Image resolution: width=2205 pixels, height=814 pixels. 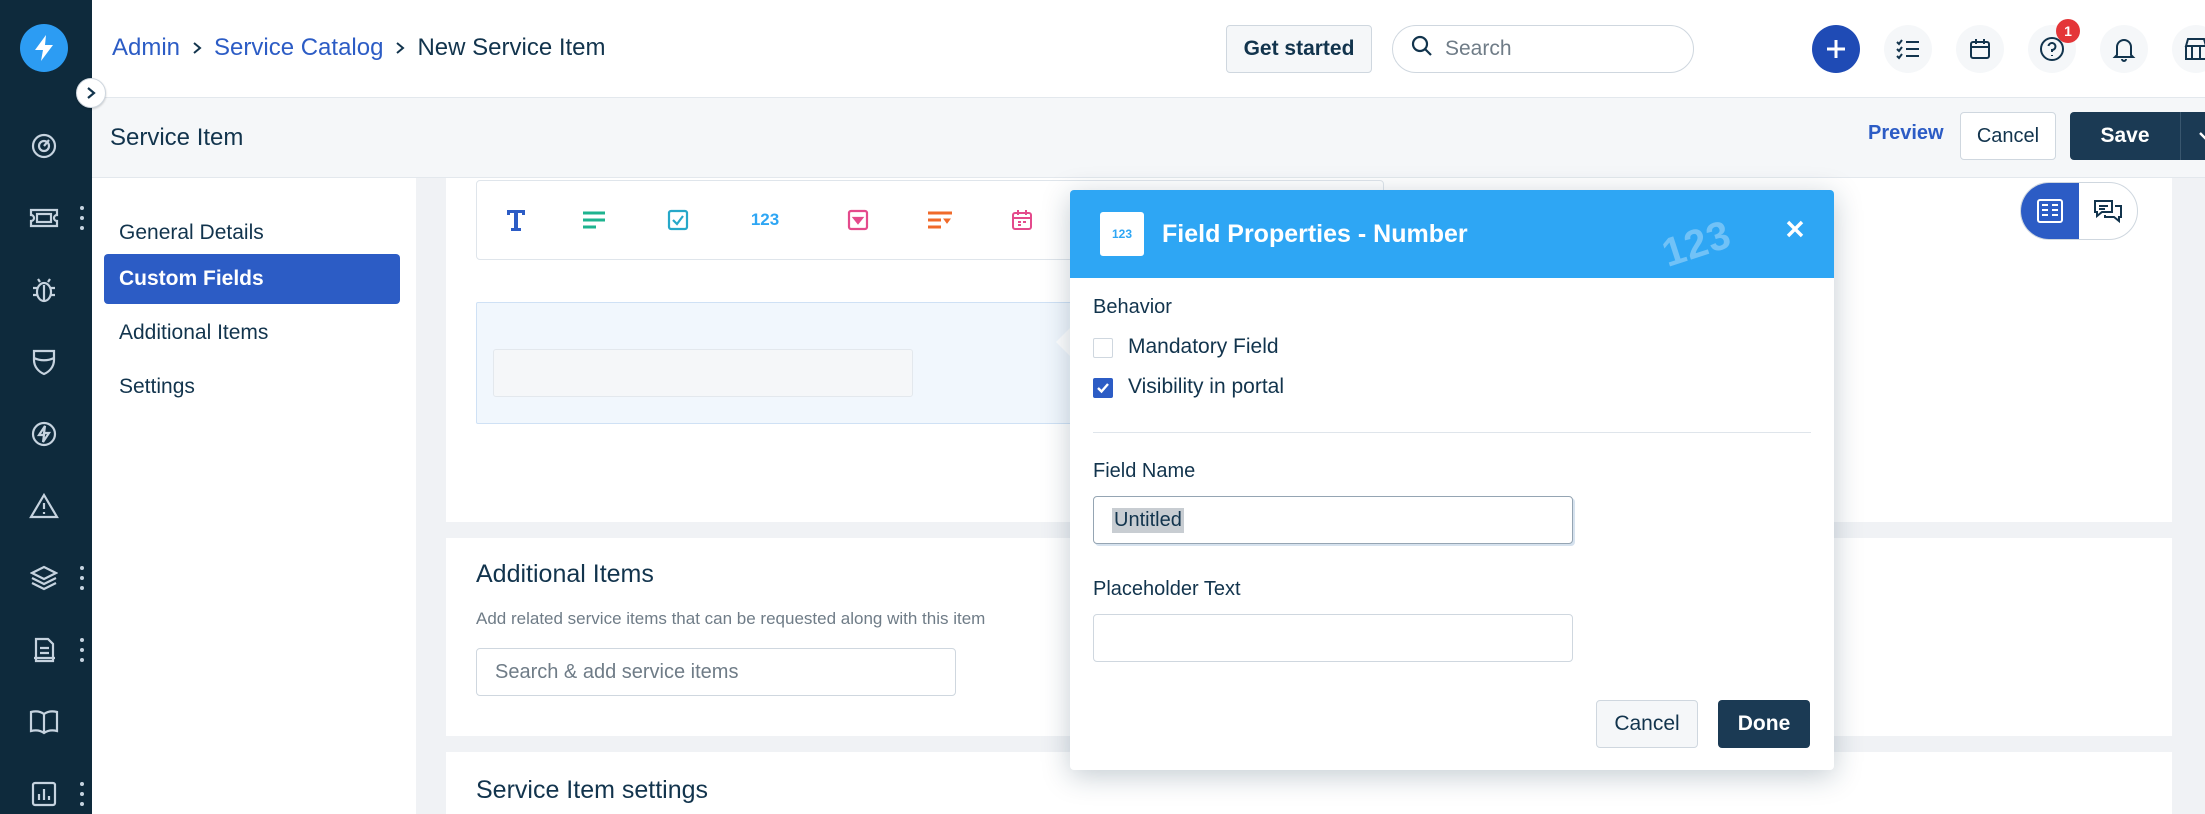 I want to click on text-field-icon, so click(x=516, y=220).